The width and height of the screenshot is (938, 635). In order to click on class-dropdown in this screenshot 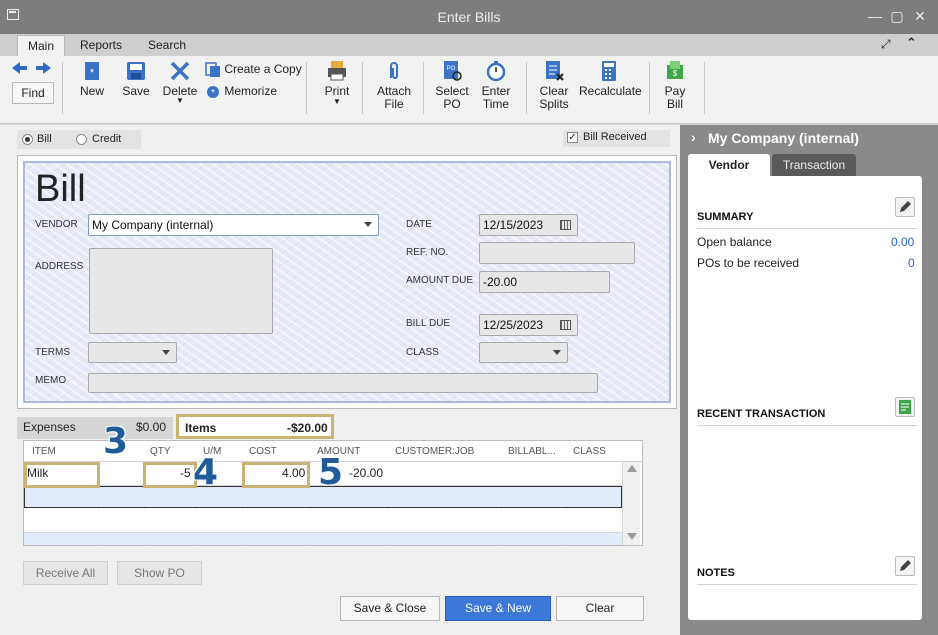, I will do `click(523, 352)`.